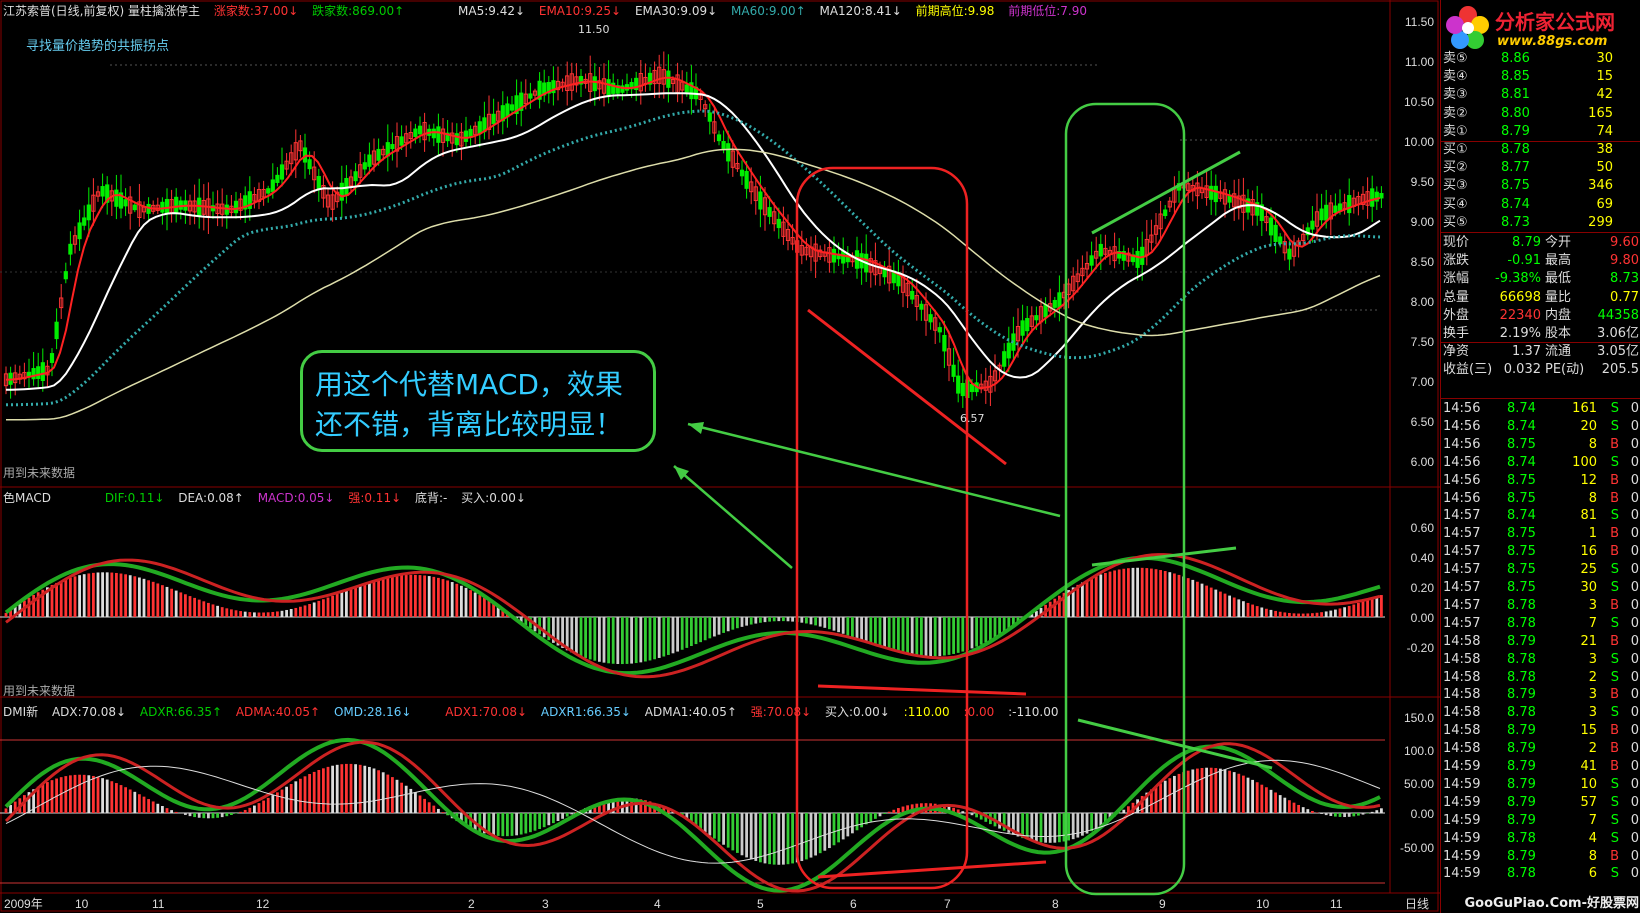 Image resolution: width=1640 pixels, height=913 pixels. I want to click on ask-row: 卖③ 8.81 42, so click(1540, 95).